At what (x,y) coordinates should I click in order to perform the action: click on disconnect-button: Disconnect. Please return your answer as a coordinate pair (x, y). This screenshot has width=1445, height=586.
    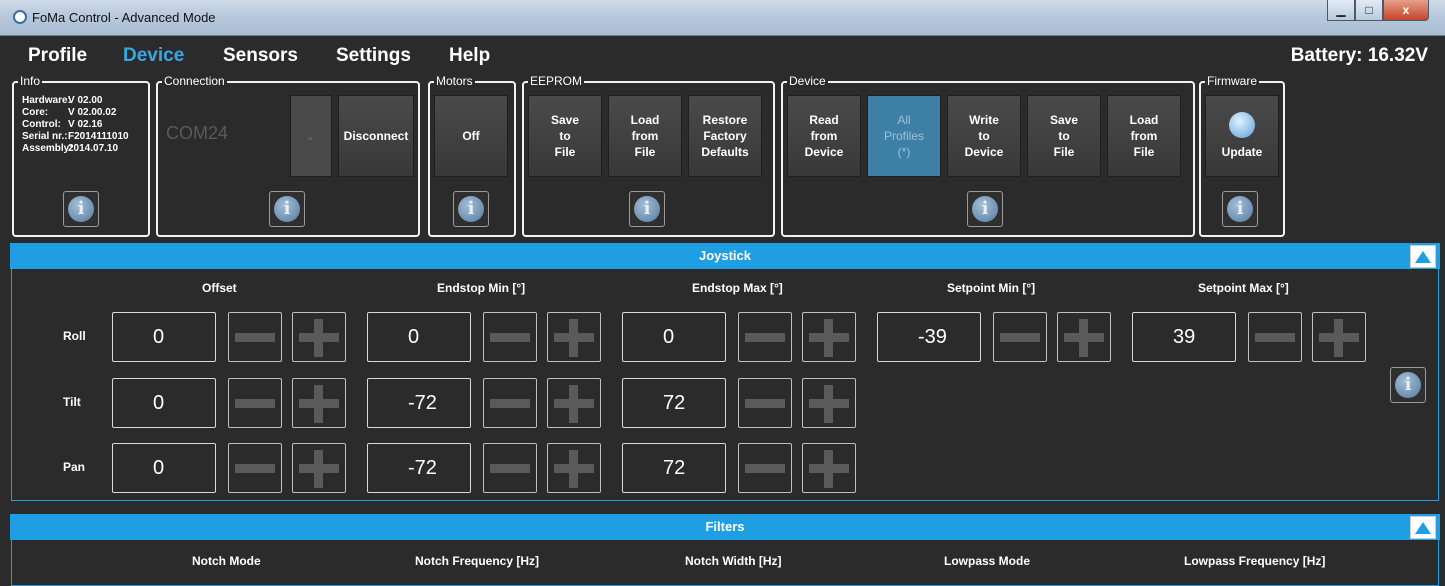
    Looking at the image, I should click on (376, 136).